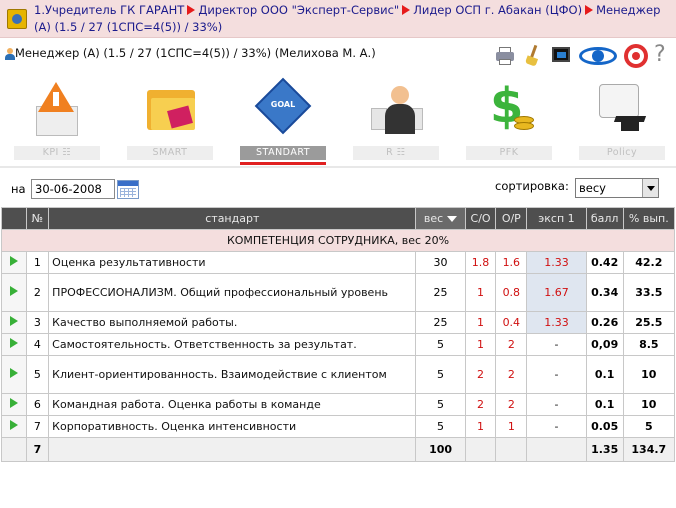 This screenshot has height=508, width=676. Describe the element at coordinates (649, 449) in the screenshot. I see `total-pct: 134.7` at that location.